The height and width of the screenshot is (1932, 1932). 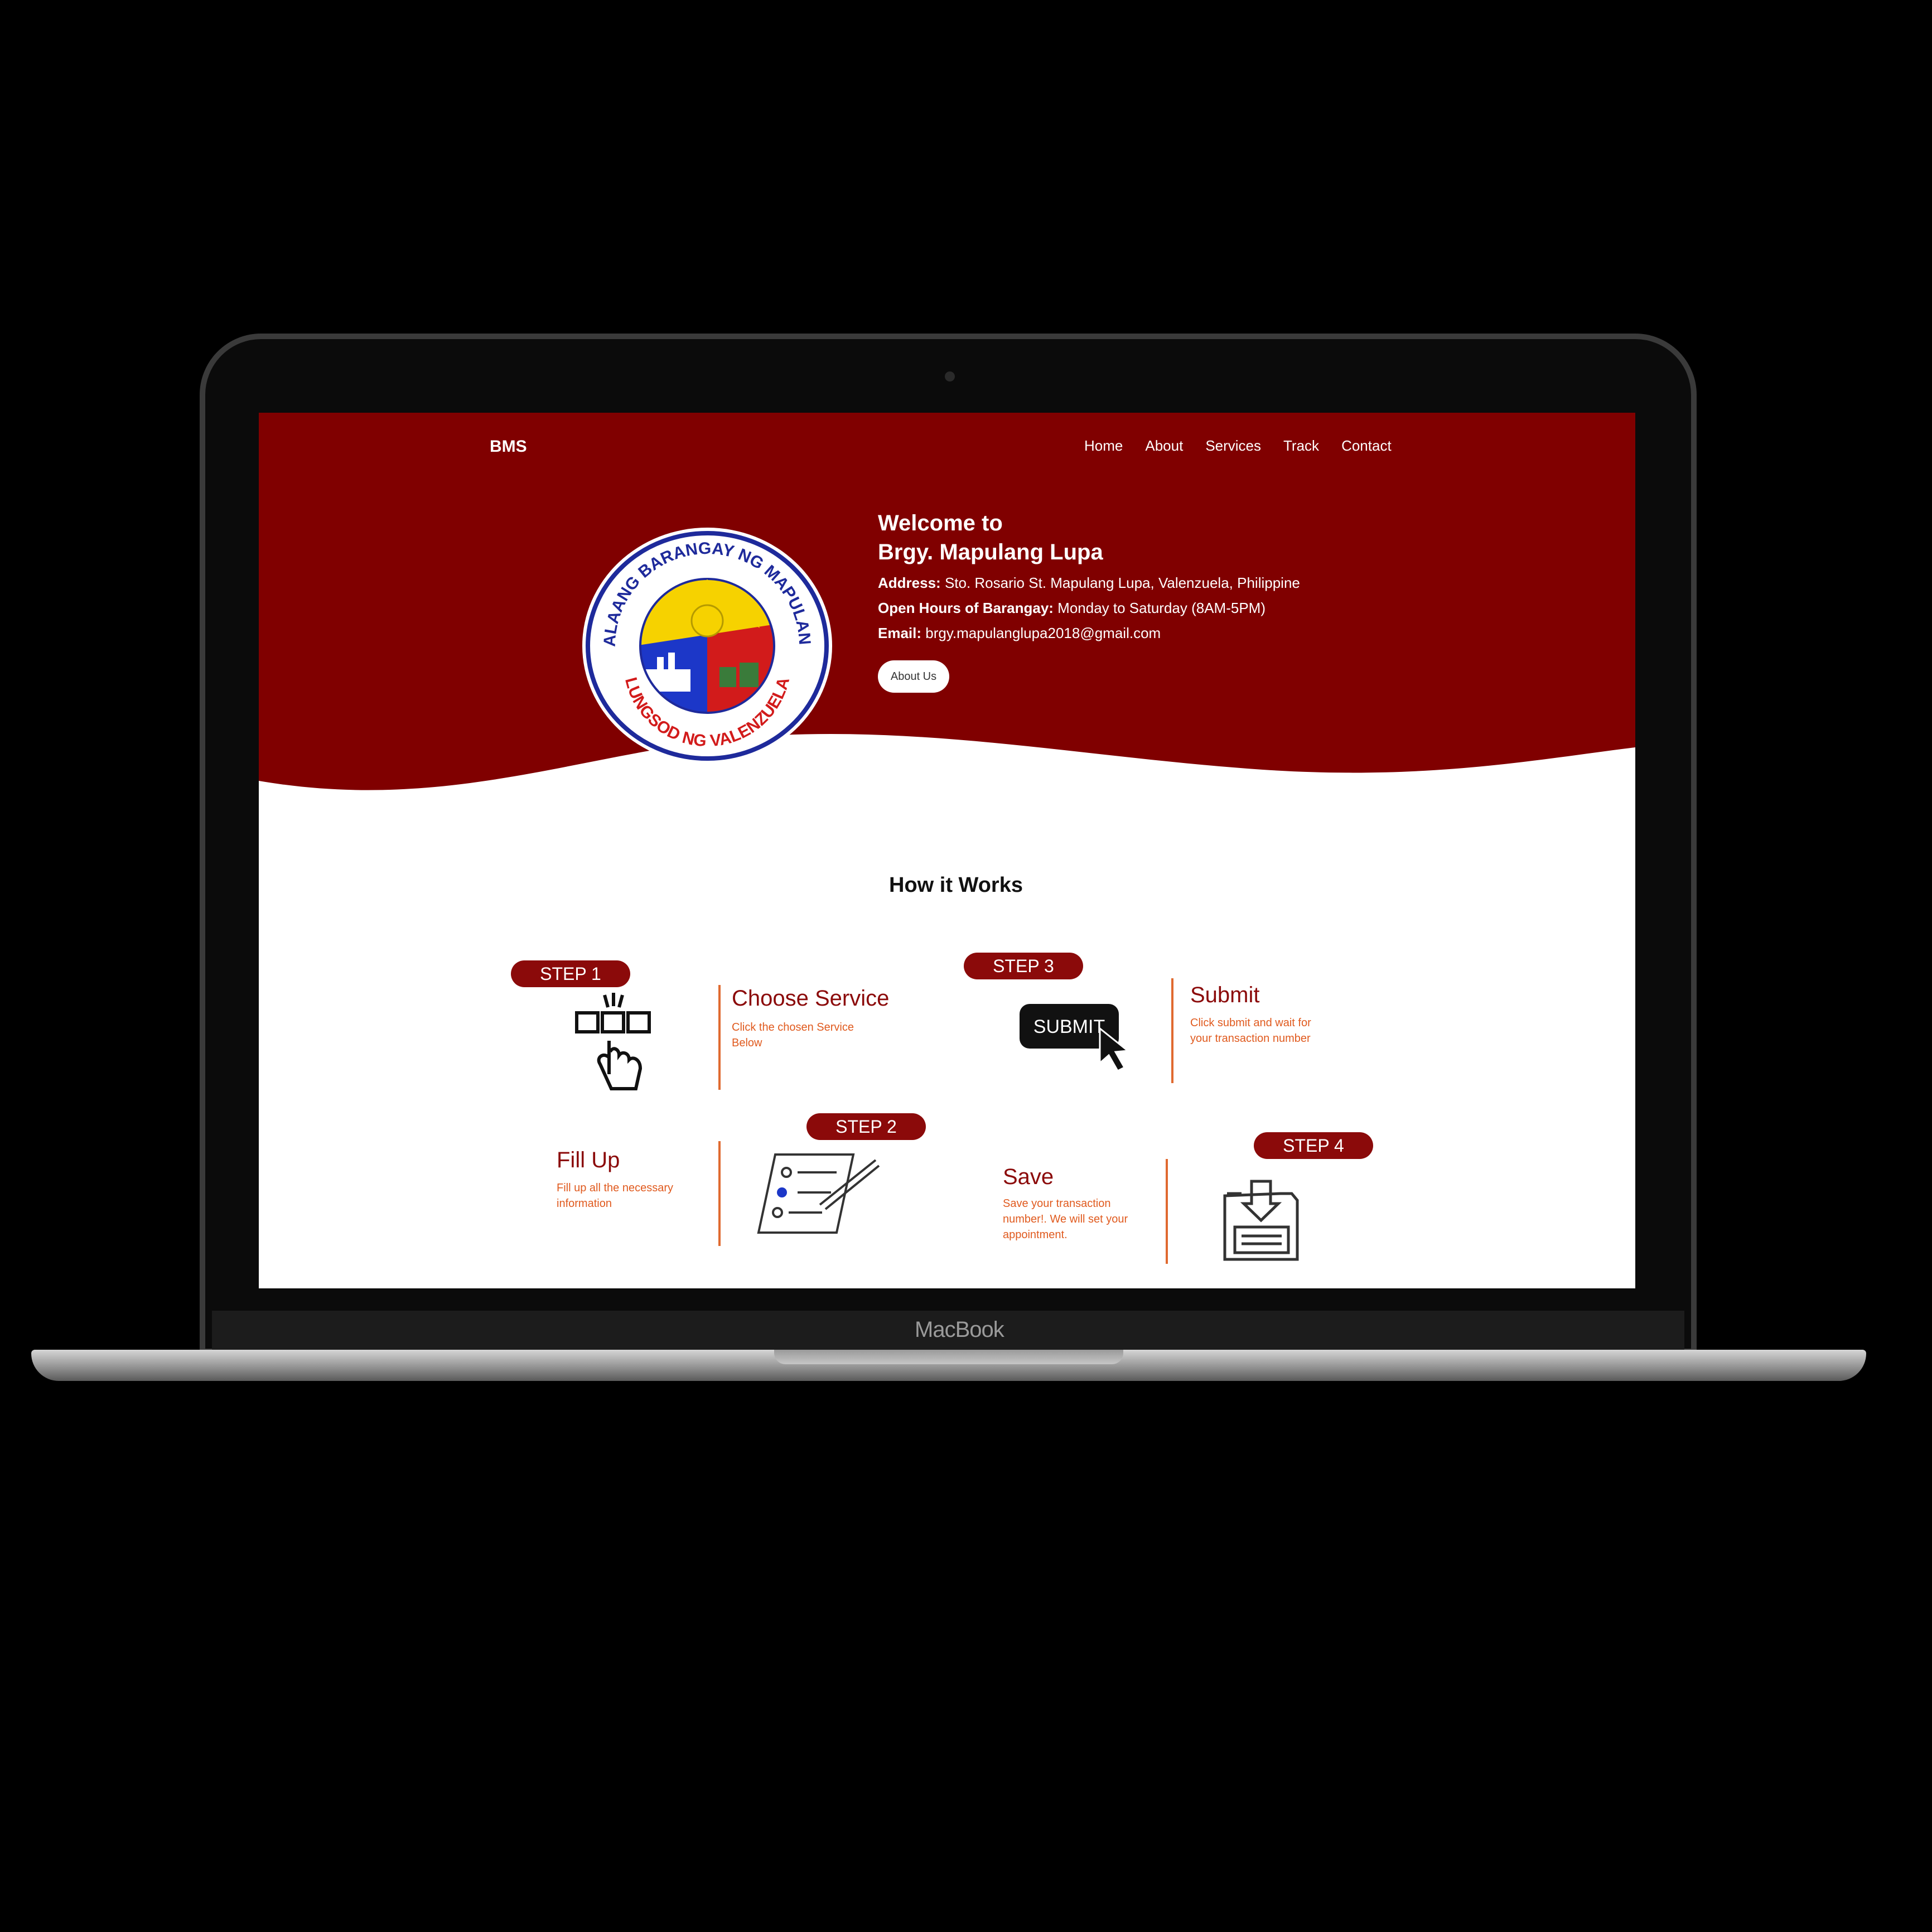 I want to click on step-3-title: Submit, so click(x=1225, y=995).